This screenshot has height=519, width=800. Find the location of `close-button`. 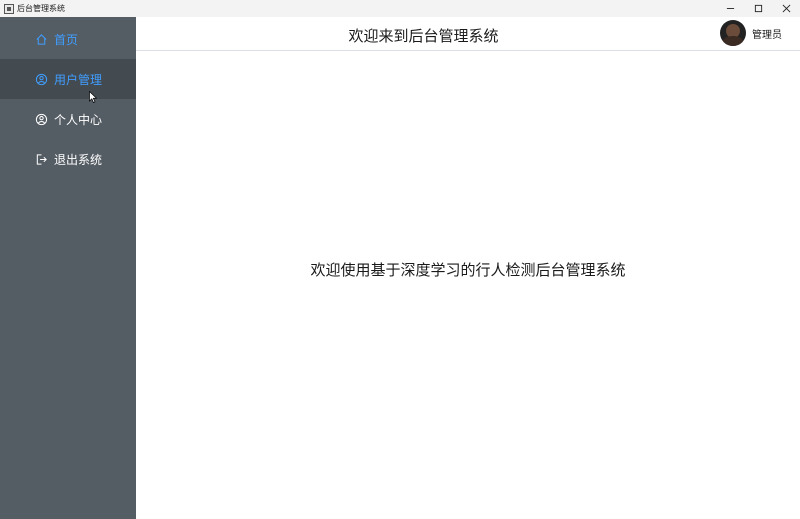

close-button is located at coordinates (786, 8).